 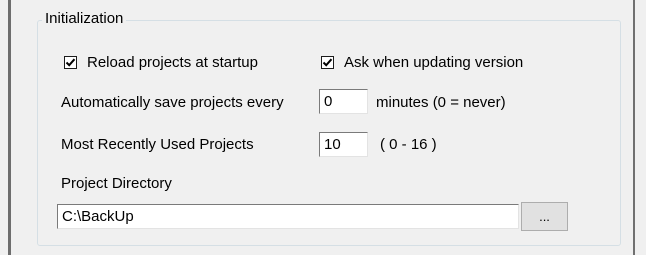 What do you see at coordinates (408, 144) in the screenshot?
I see `mru-range-label: ( 0 - 16 )` at bounding box center [408, 144].